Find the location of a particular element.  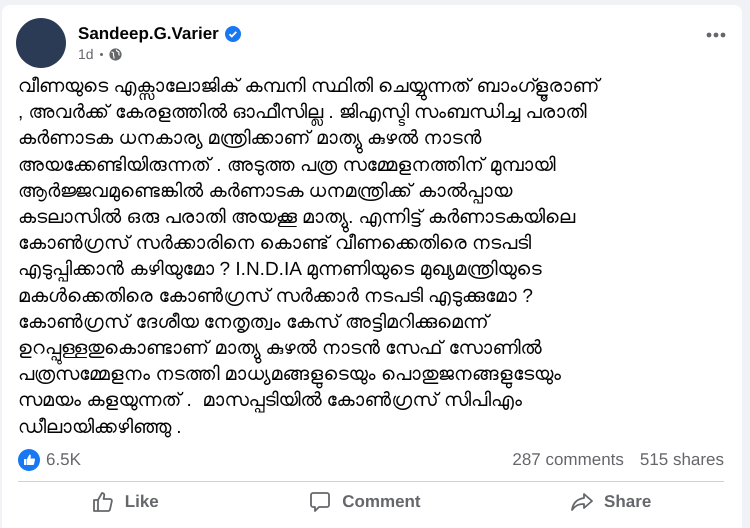

author-name: Sandeep.G.Varier is located at coordinates (148, 34).